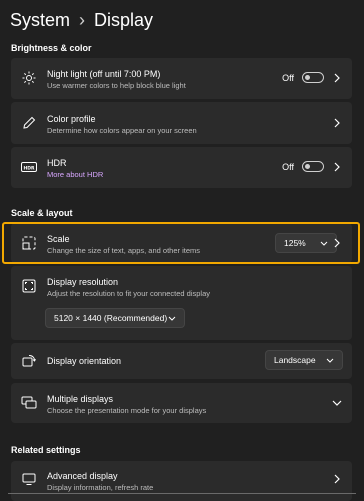 The height and width of the screenshot is (501, 364). Describe the element at coordinates (29, 361) in the screenshot. I see `orientation-icon` at that location.